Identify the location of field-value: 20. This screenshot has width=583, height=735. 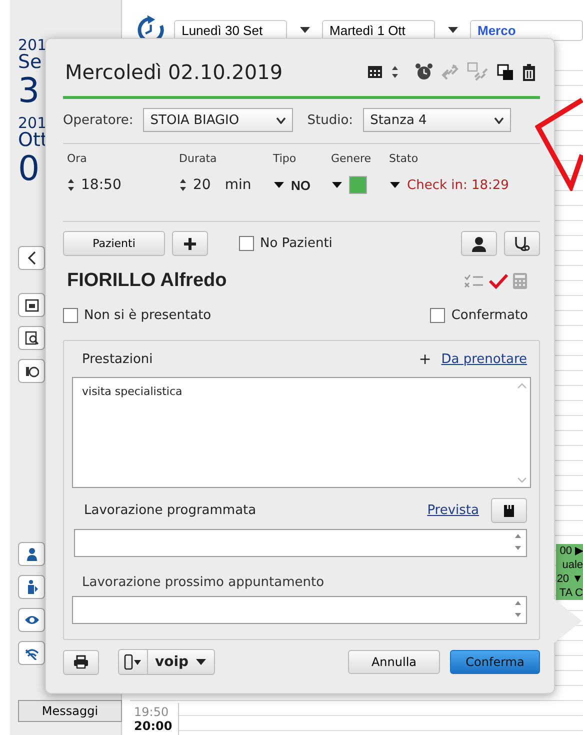
(202, 185).